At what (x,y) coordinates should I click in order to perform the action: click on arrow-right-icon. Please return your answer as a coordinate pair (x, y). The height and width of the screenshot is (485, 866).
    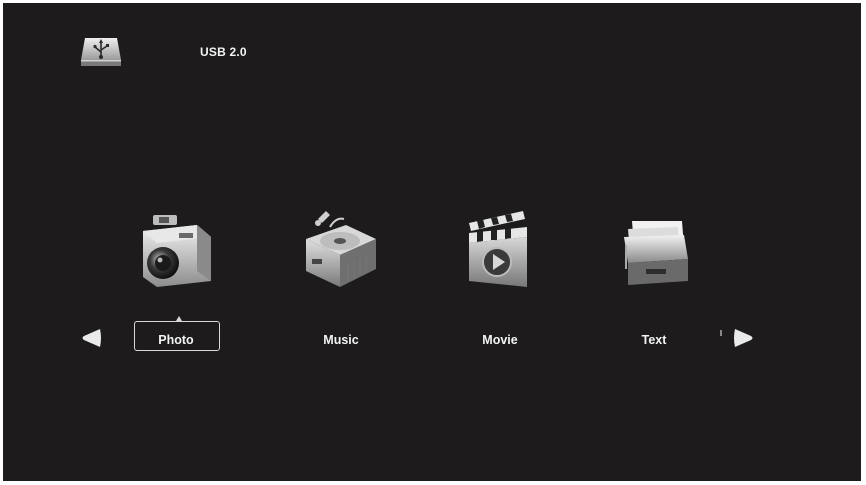
    Looking at the image, I should click on (744, 338).